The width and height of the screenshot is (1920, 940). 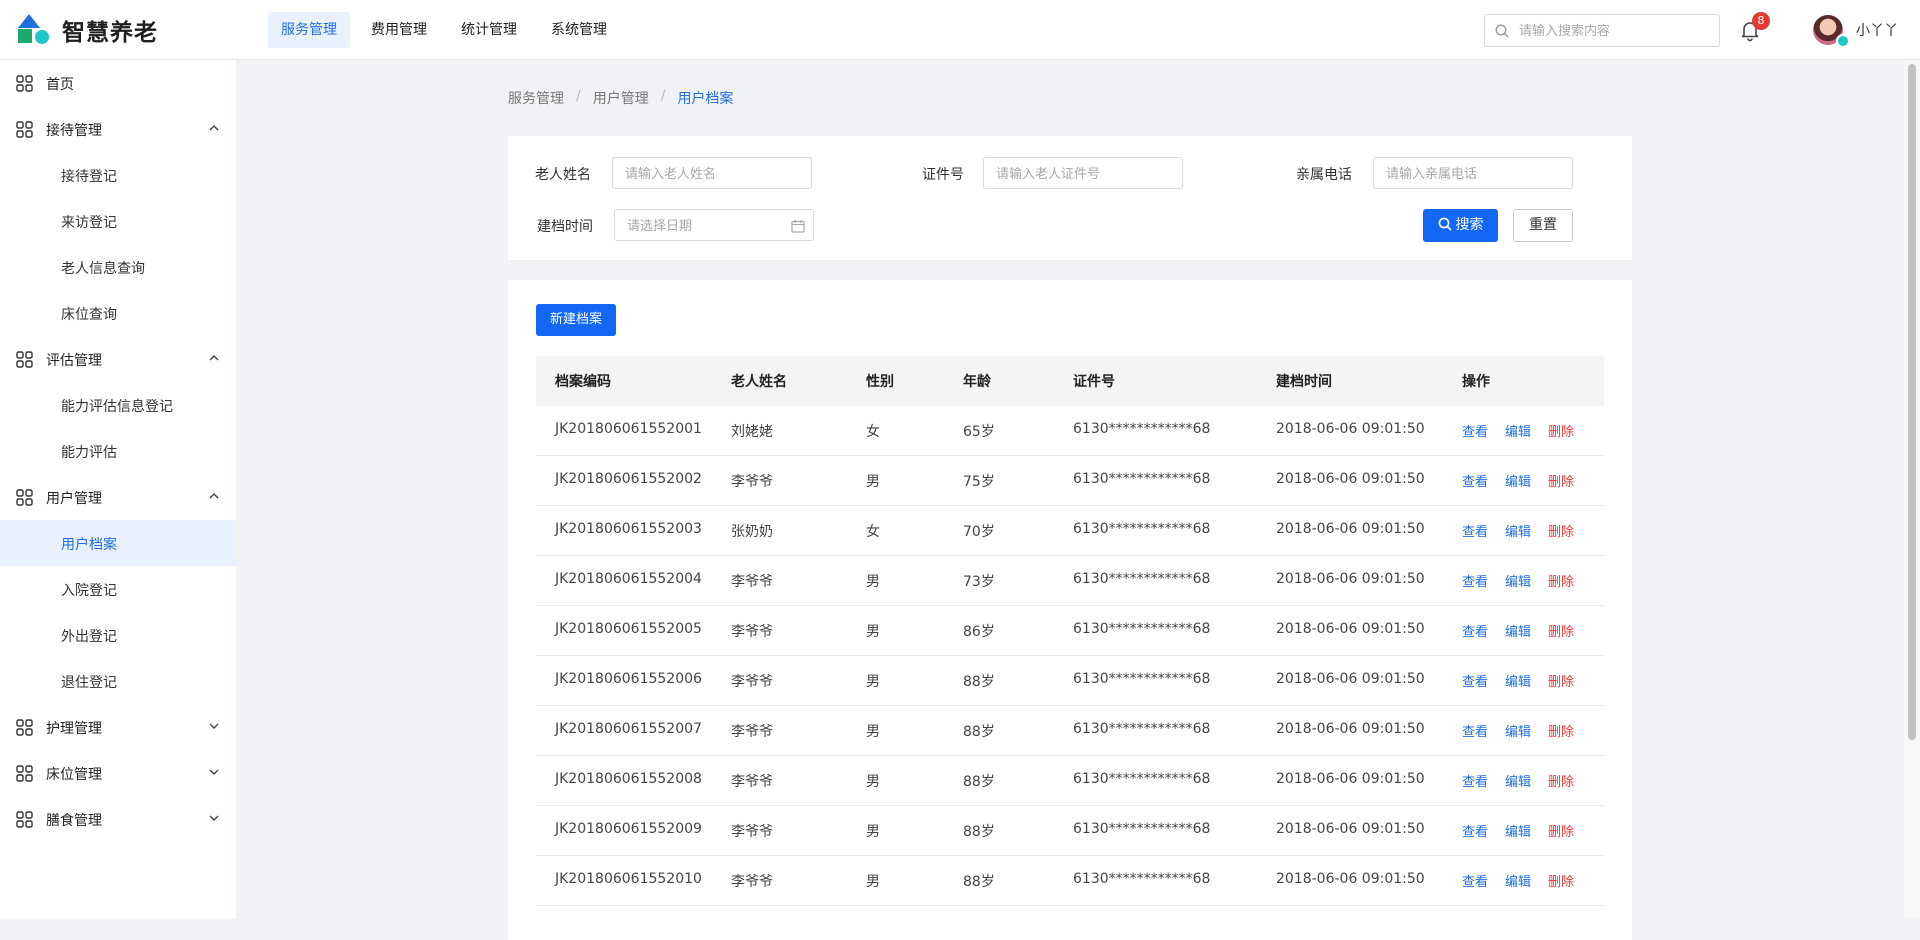 What do you see at coordinates (1912, 402) in the screenshot?
I see `scrollbar-thumb` at bounding box center [1912, 402].